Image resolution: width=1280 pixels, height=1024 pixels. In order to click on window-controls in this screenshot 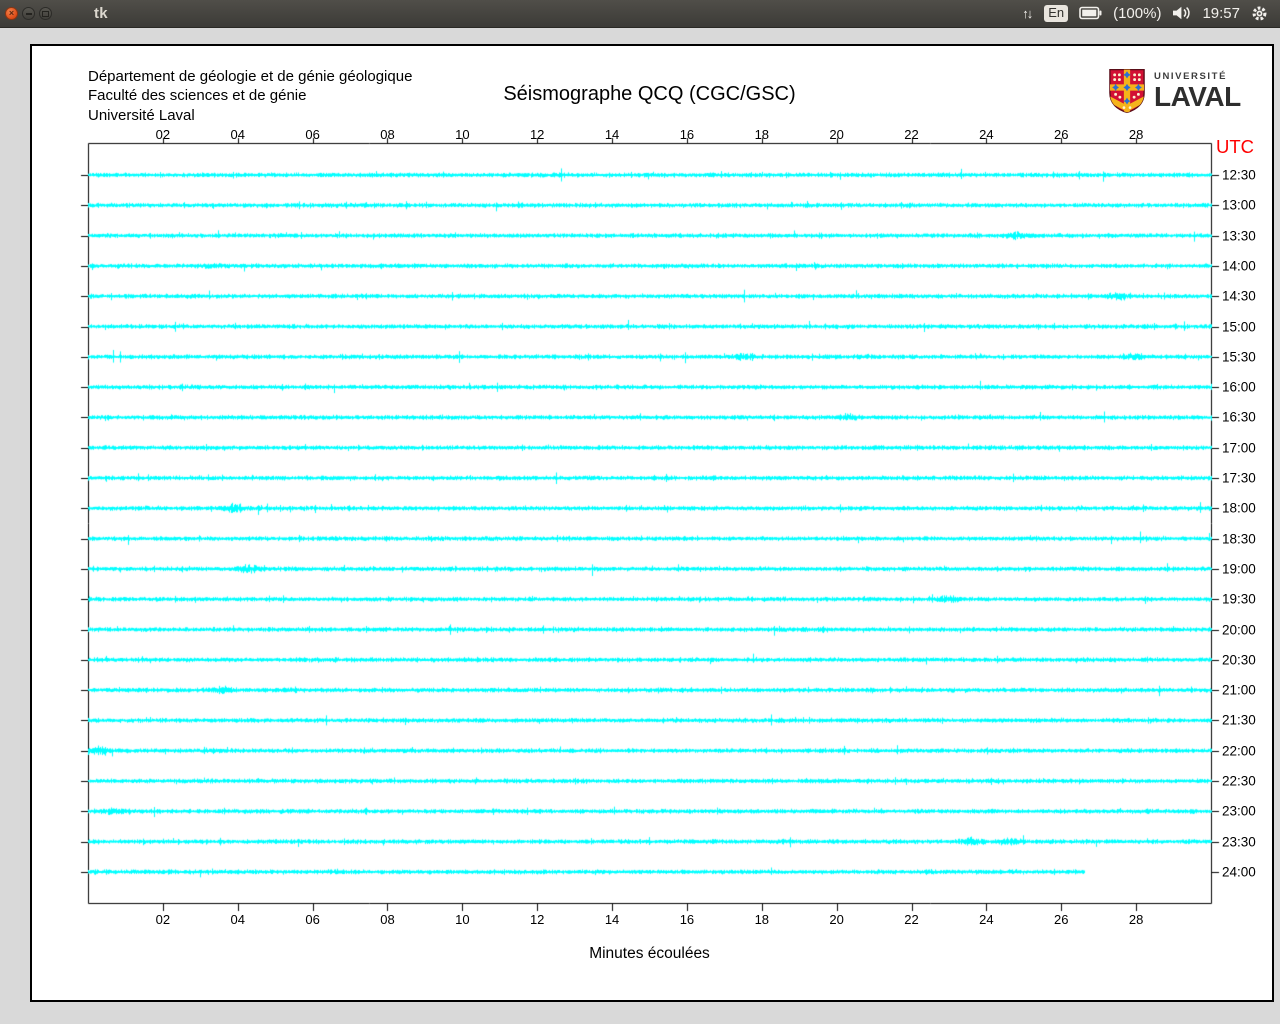, I will do `click(26, 13)`.